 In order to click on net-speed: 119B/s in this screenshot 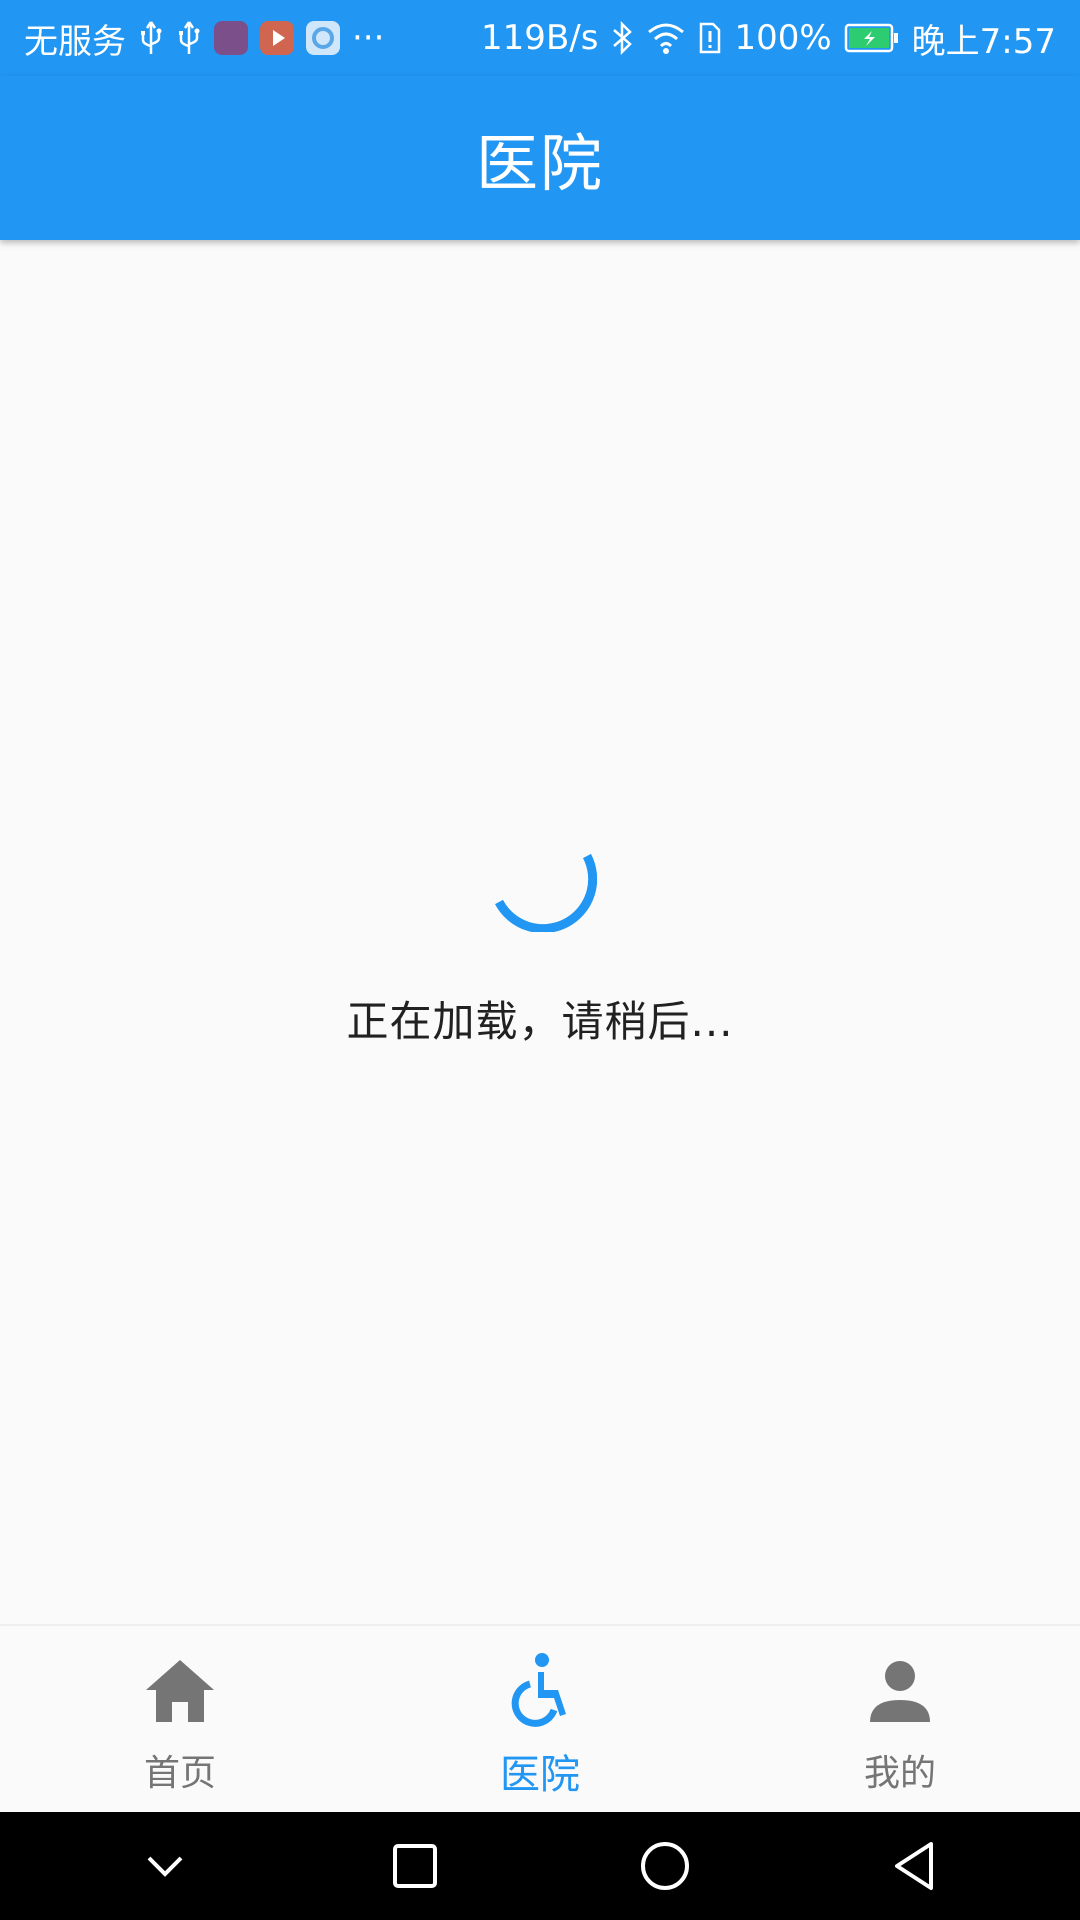, I will do `click(540, 38)`.